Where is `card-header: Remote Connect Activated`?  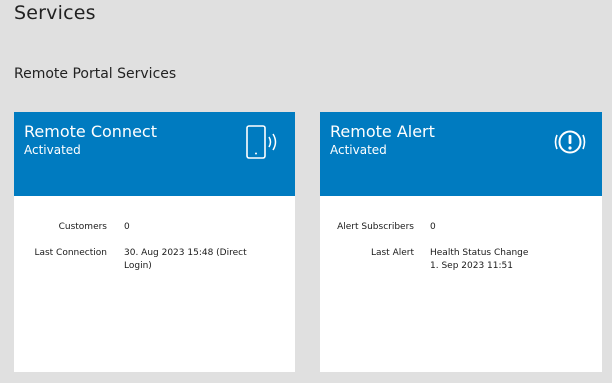
card-header: Remote Connect Activated is located at coordinates (154, 154).